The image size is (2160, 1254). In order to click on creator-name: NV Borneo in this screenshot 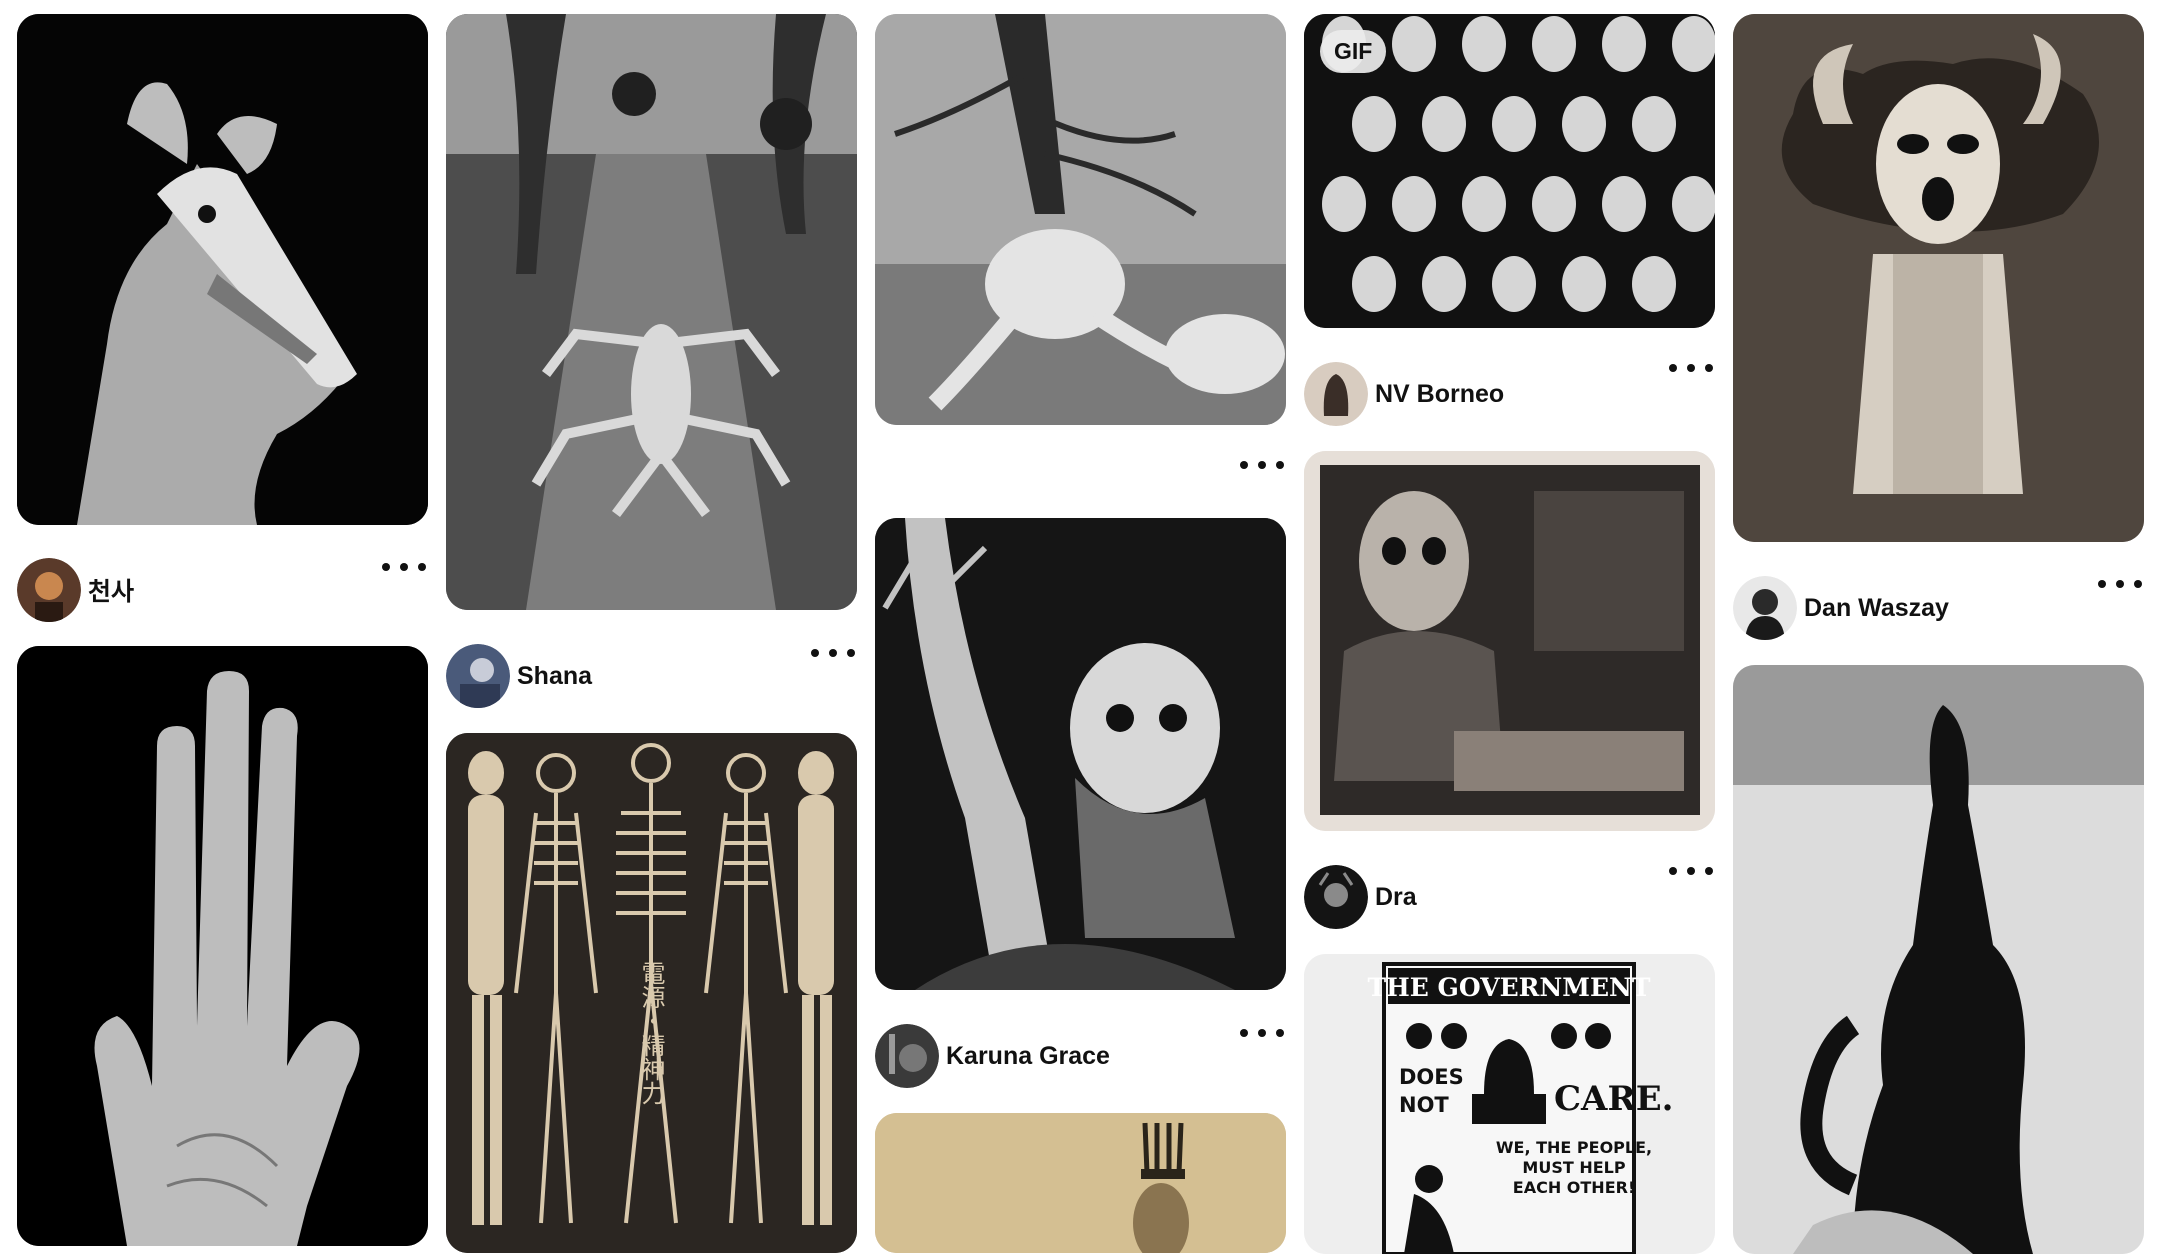, I will do `click(1439, 394)`.